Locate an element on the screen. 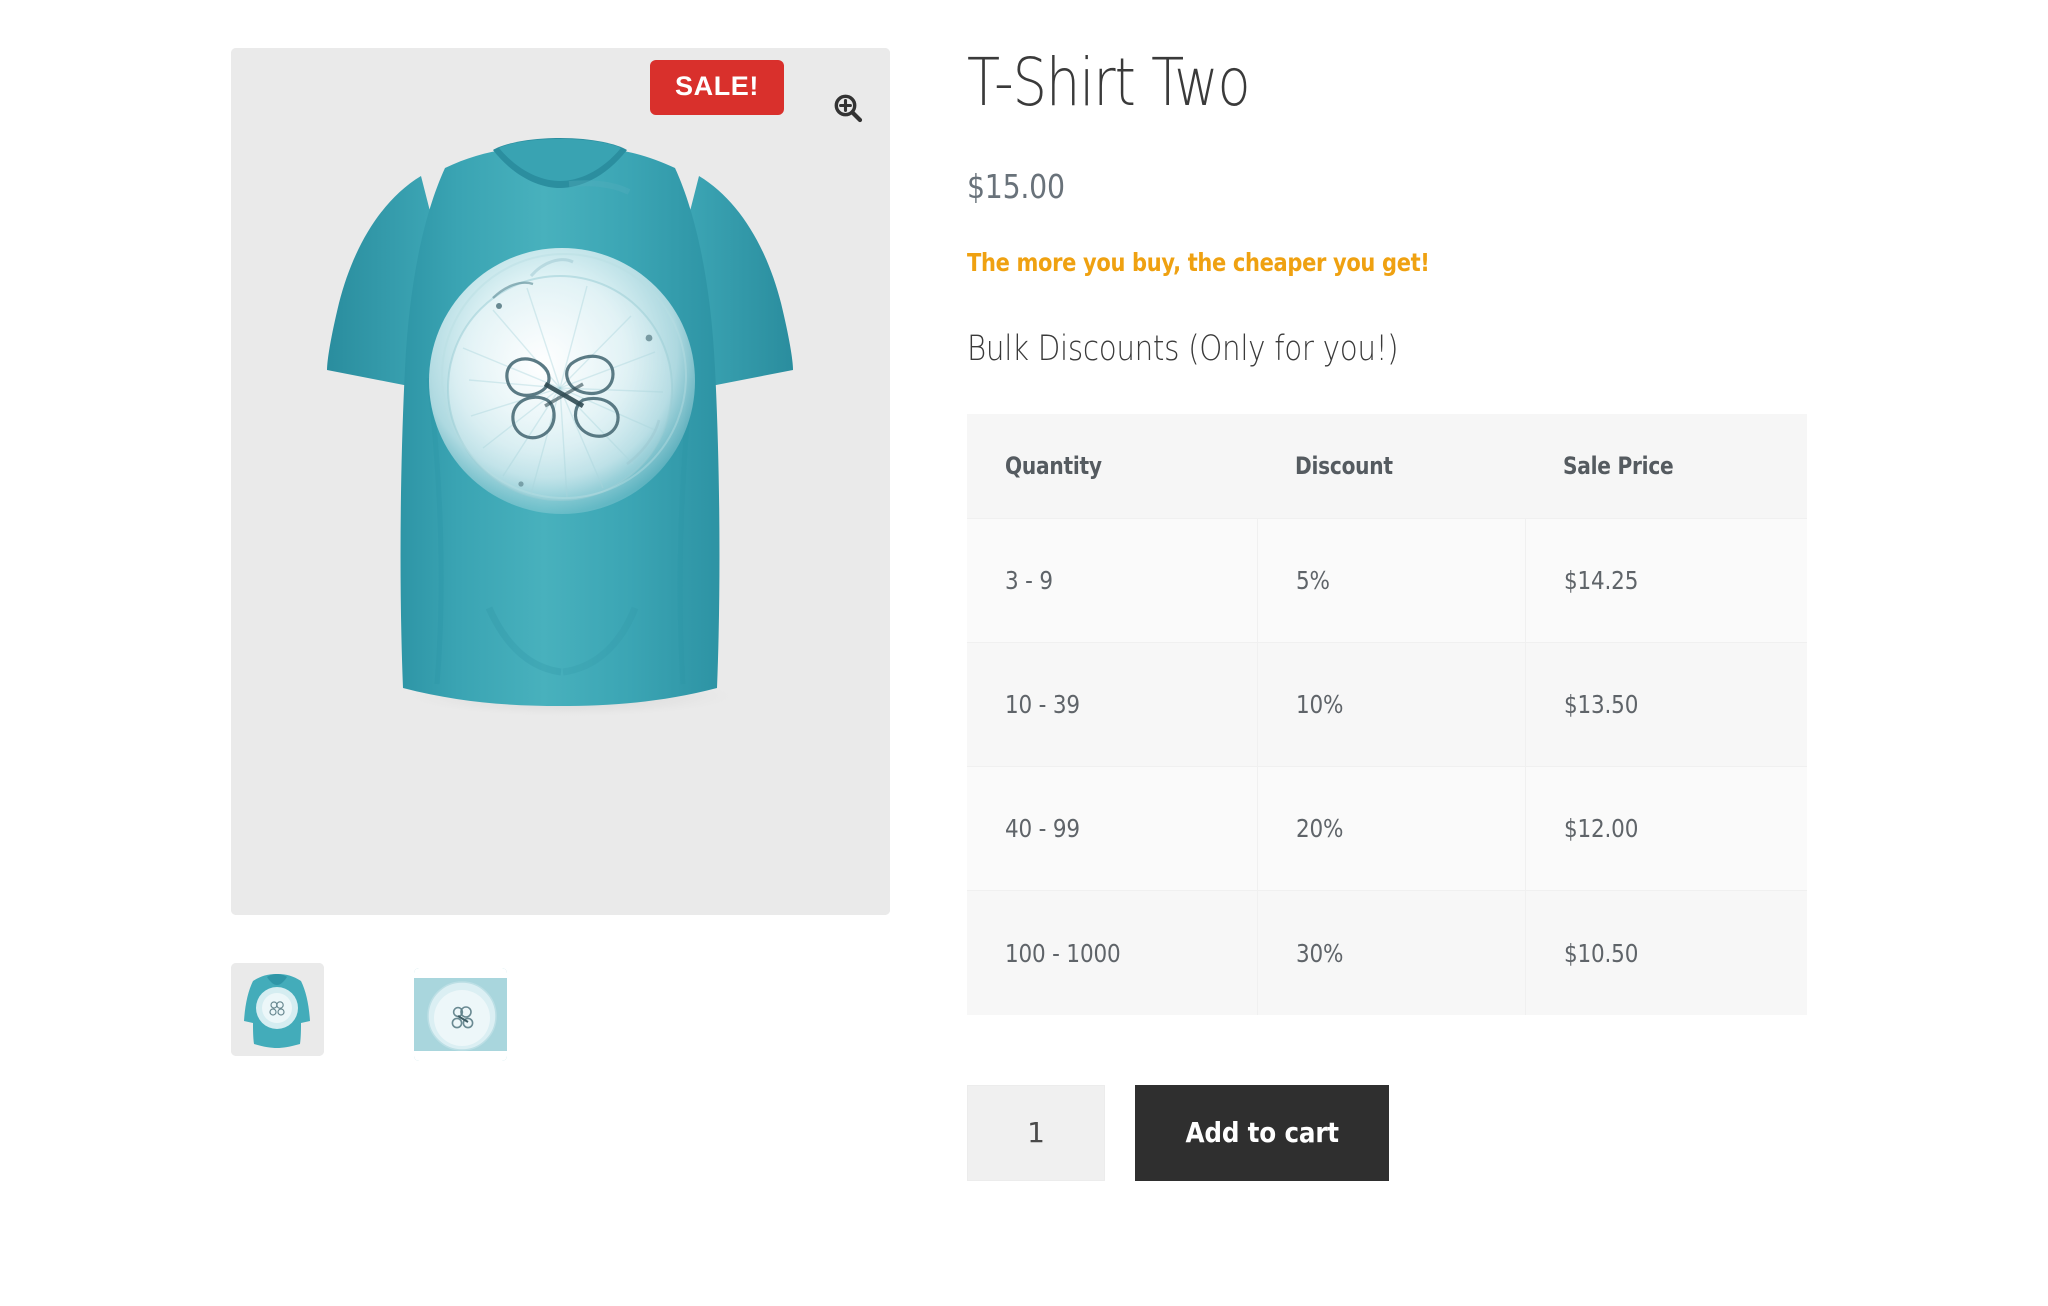 The height and width of the screenshot is (1306, 2048). cell-sale-price: $13.50 is located at coordinates (1666, 704).